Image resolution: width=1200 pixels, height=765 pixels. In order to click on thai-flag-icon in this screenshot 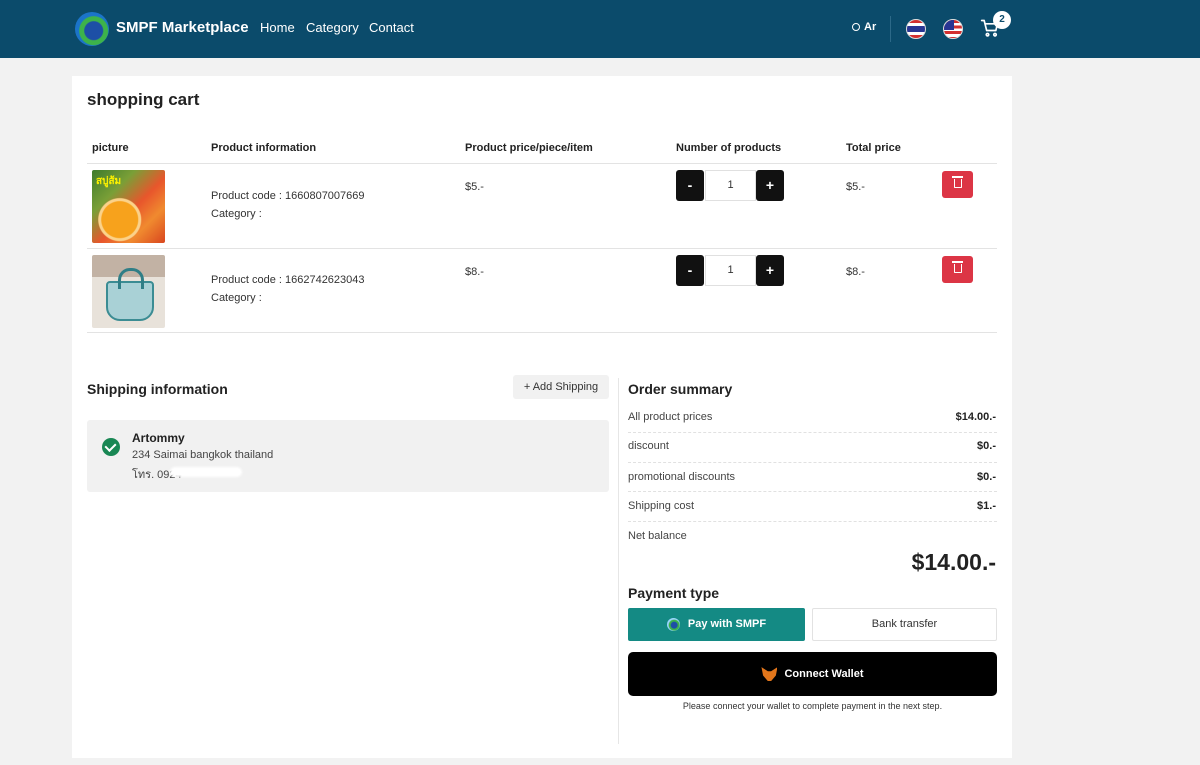, I will do `click(916, 29)`.